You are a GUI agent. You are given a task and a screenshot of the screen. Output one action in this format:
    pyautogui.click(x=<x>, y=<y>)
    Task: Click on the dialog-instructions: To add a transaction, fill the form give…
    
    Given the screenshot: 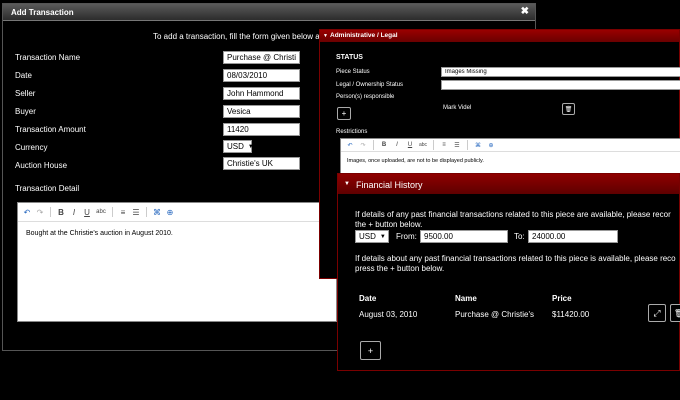 What is the action you would take?
    pyautogui.click(x=250, y=36)
    